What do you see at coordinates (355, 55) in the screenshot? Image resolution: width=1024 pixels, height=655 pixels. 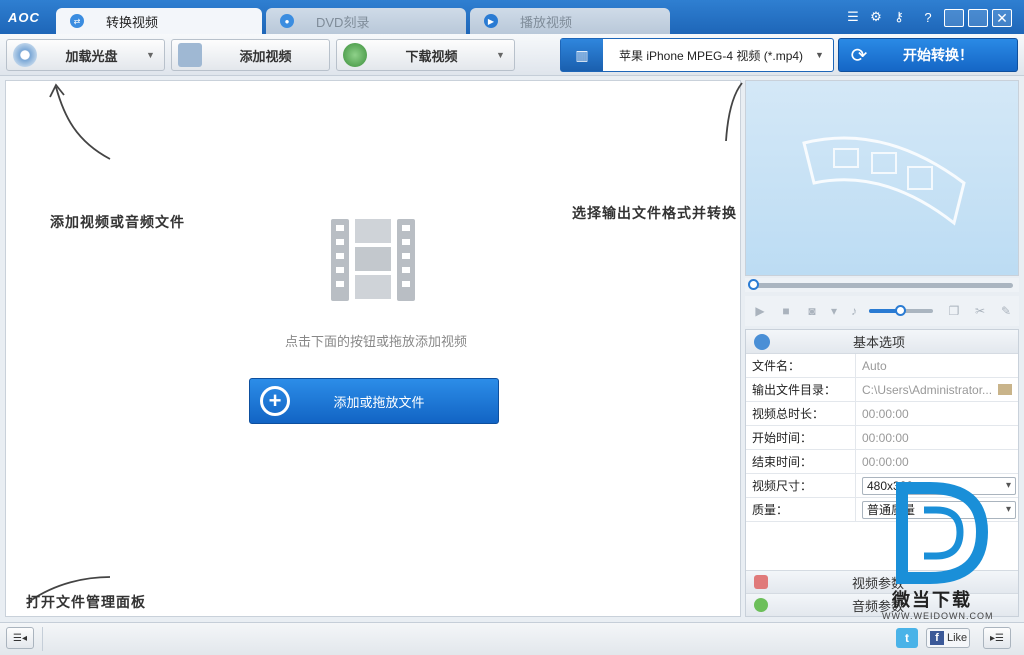 I see `globe-download-icon` at bounding box center [355, 55].